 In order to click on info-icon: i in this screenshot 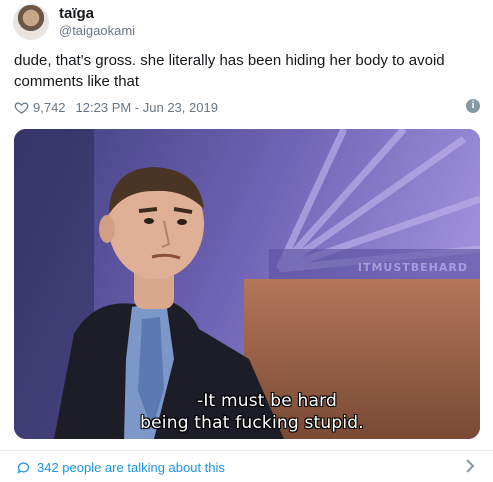, I will do `click(473, 106)`.